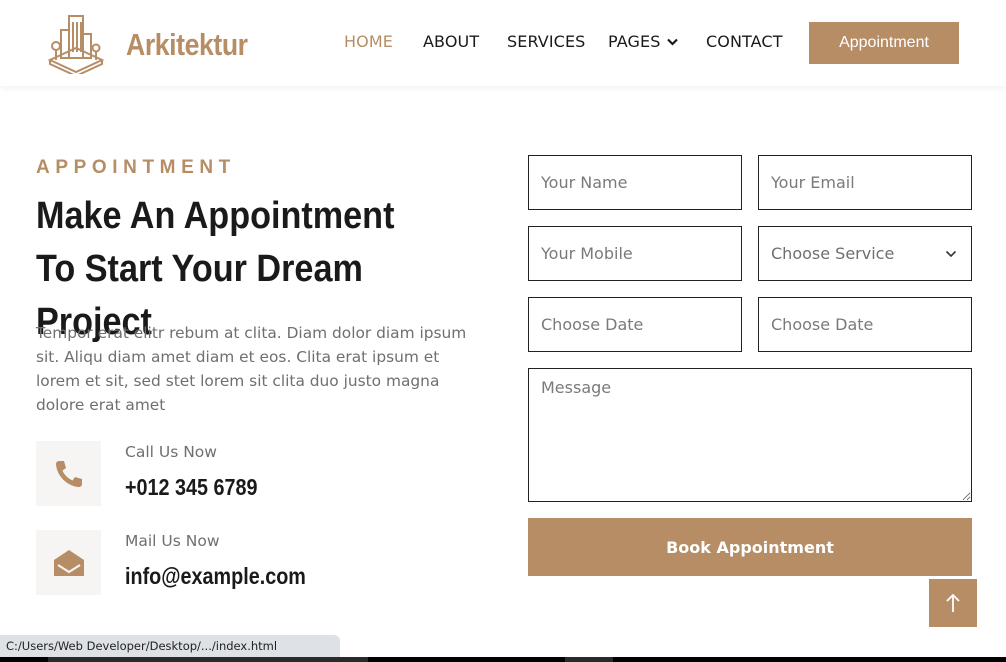 The height and width of the screenshot is (662, 1006). I want to click on service-select: Choose Service, so click(865, 253).